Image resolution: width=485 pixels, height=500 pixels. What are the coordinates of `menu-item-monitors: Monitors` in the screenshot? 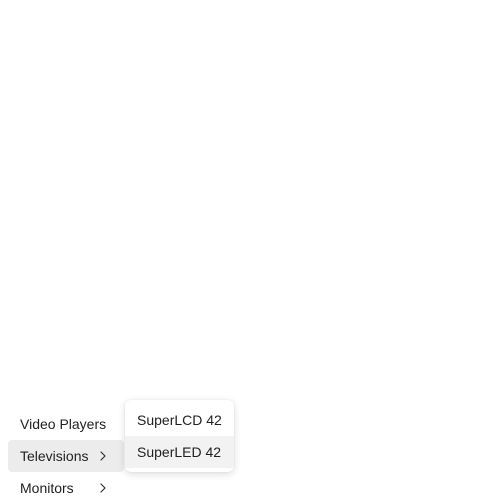 It's located at (66, 486).